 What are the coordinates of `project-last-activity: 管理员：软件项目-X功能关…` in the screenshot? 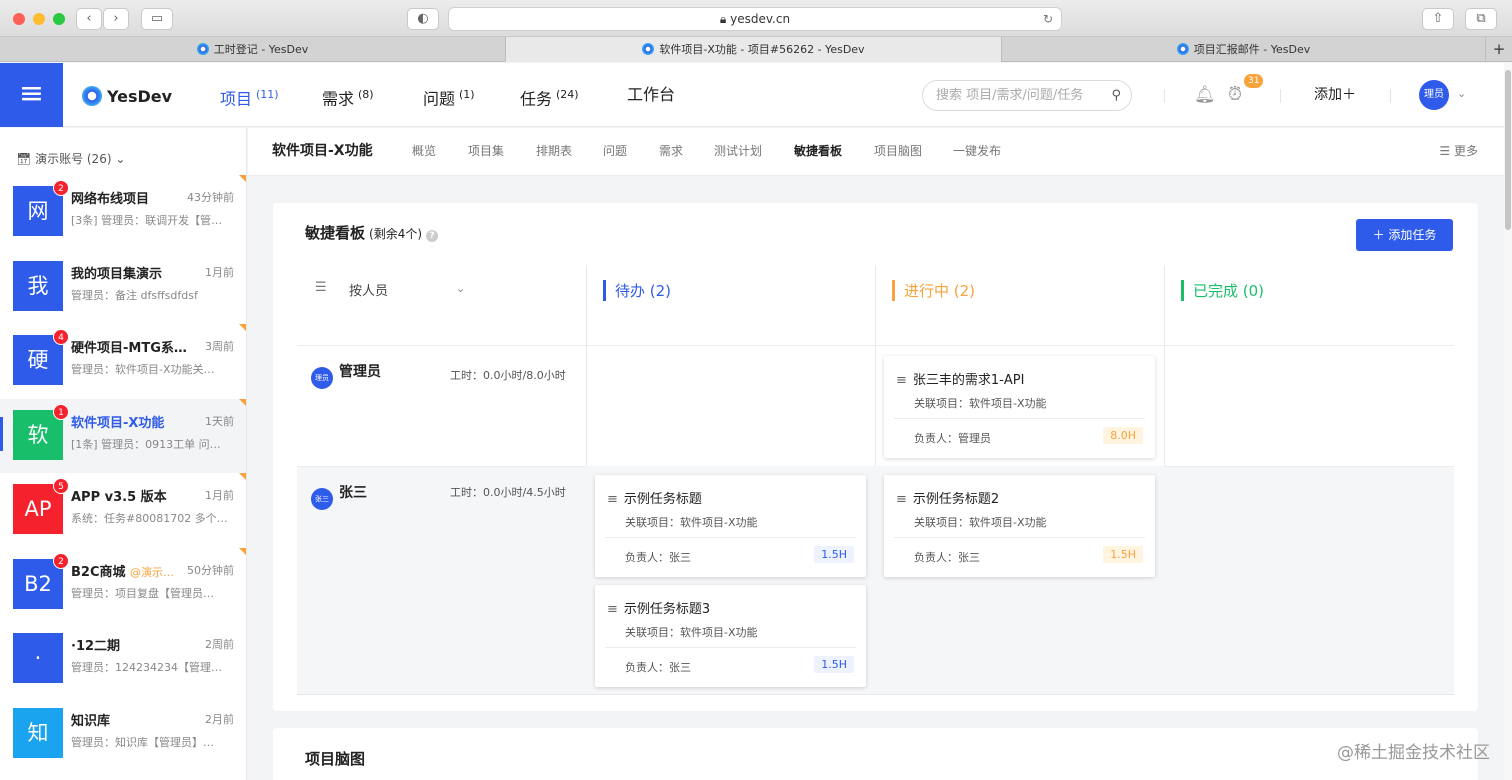 It's located at (143, 369).